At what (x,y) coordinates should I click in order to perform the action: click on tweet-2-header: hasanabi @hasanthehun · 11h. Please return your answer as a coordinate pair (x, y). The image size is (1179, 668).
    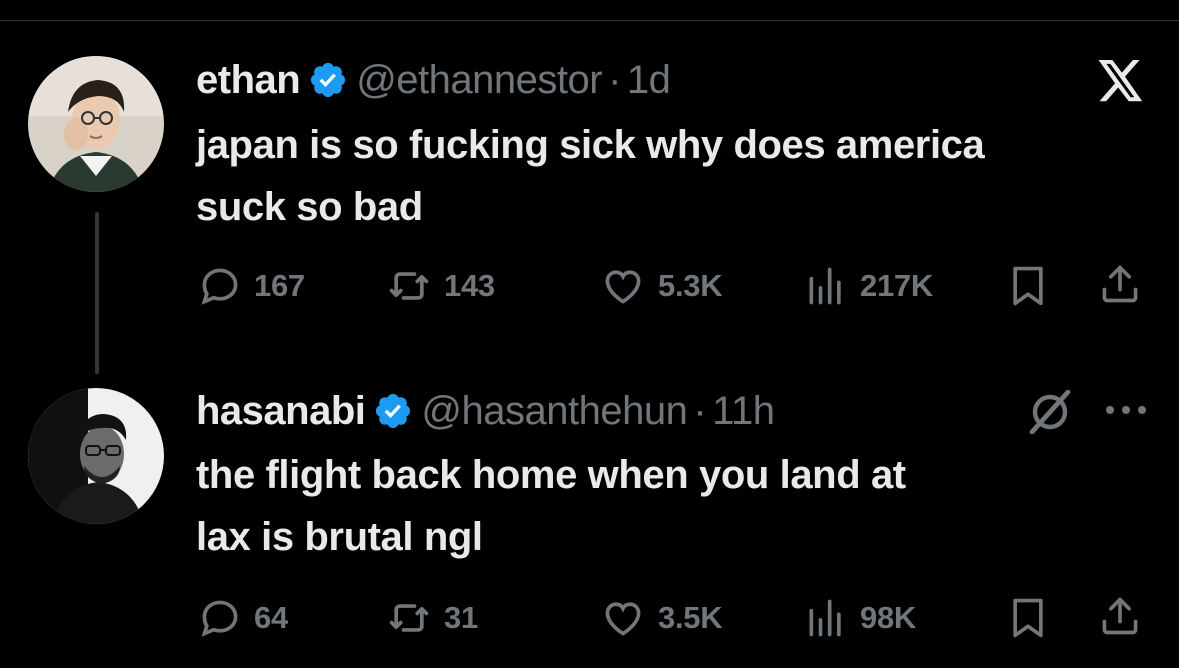
    Looking at the image, I should click on (485, 411).